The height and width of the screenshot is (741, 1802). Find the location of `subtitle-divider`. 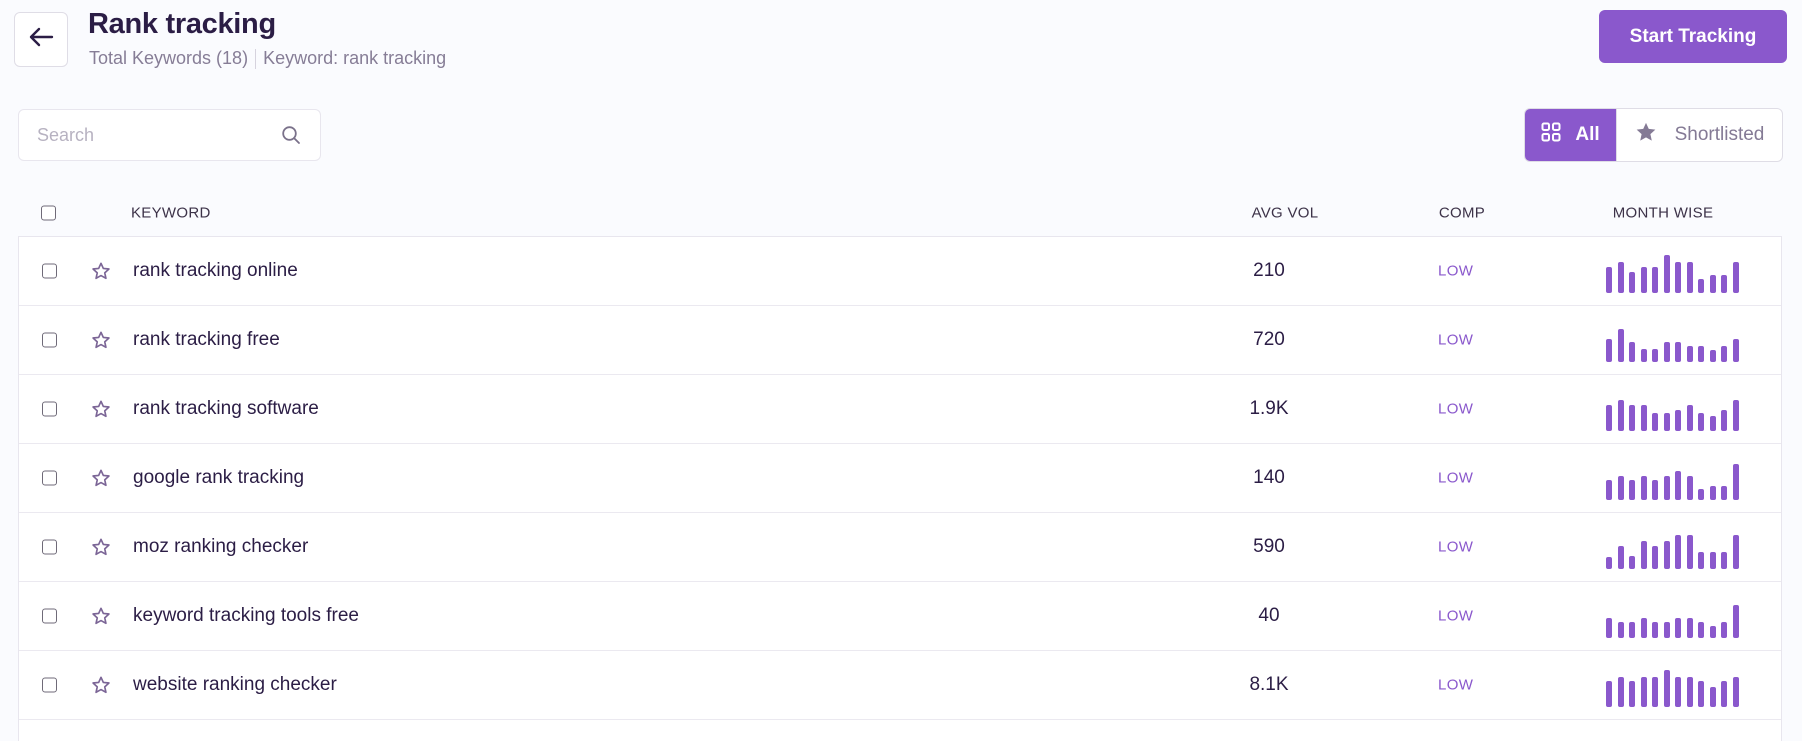

subtitle-divider is located at coordinates (256, 58).